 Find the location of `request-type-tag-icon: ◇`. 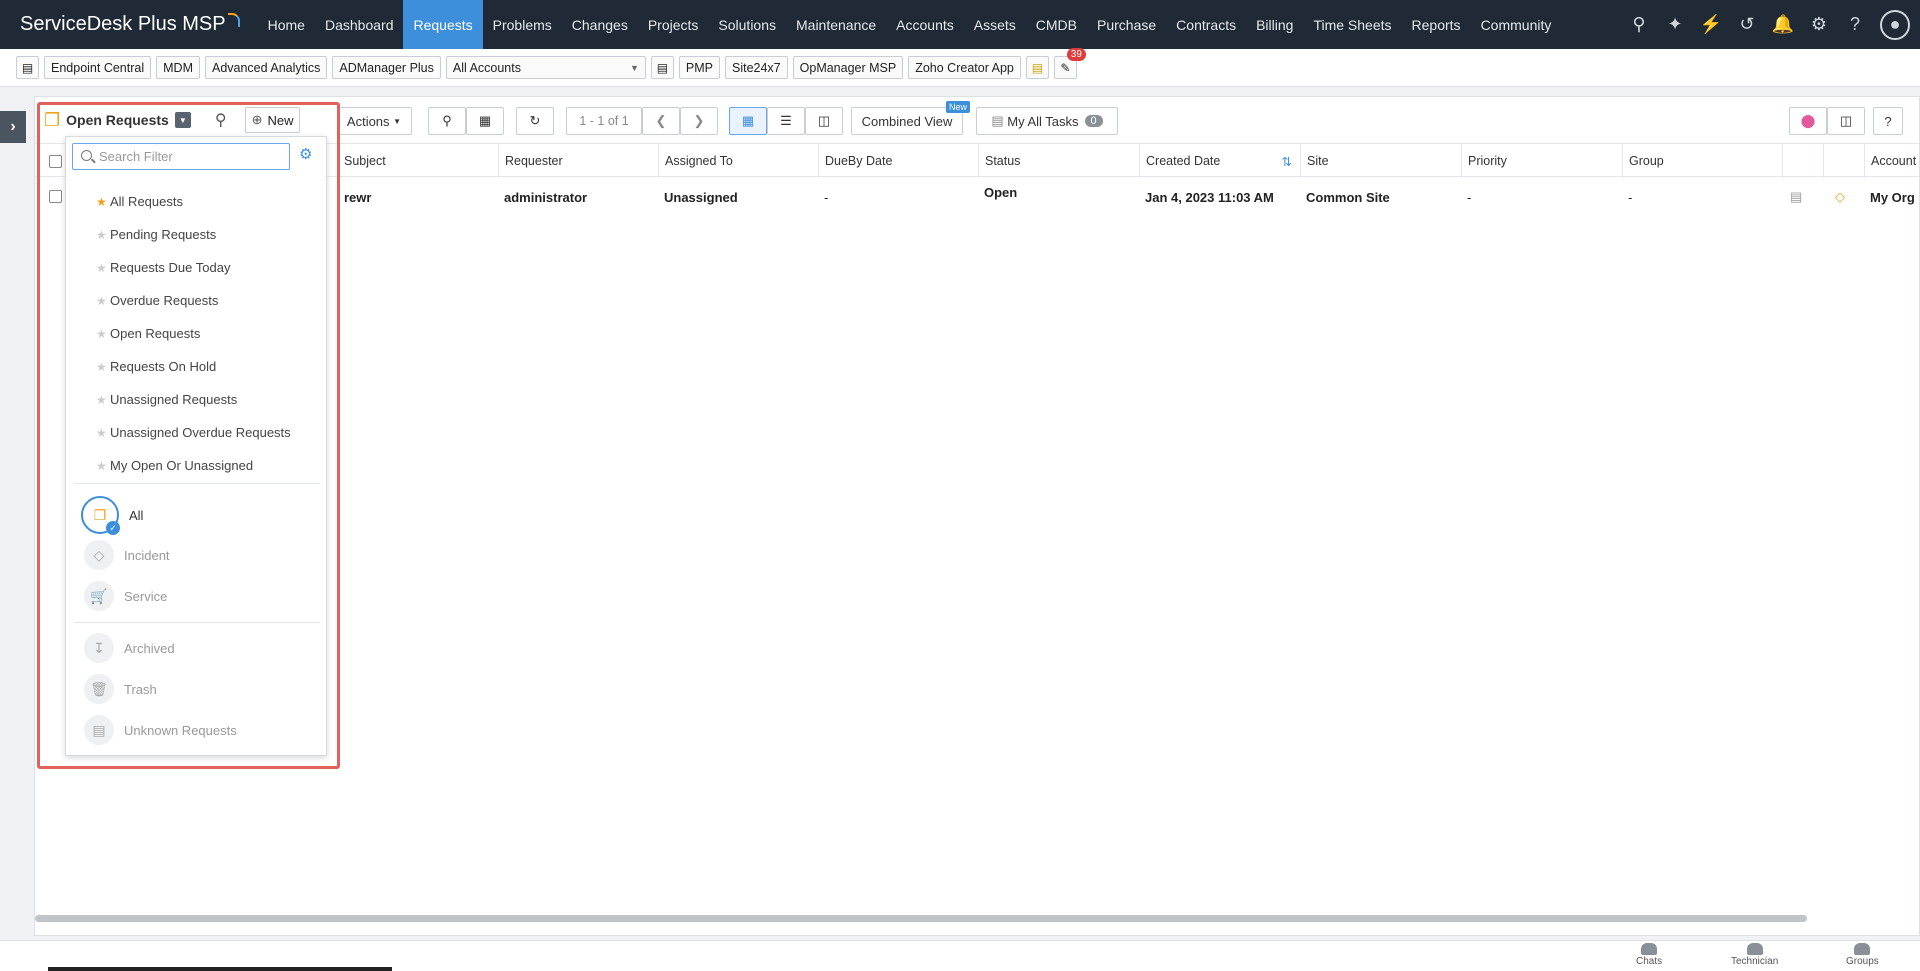

request-type-tag-icon: ◇ is located at coordinates (1837, 197).